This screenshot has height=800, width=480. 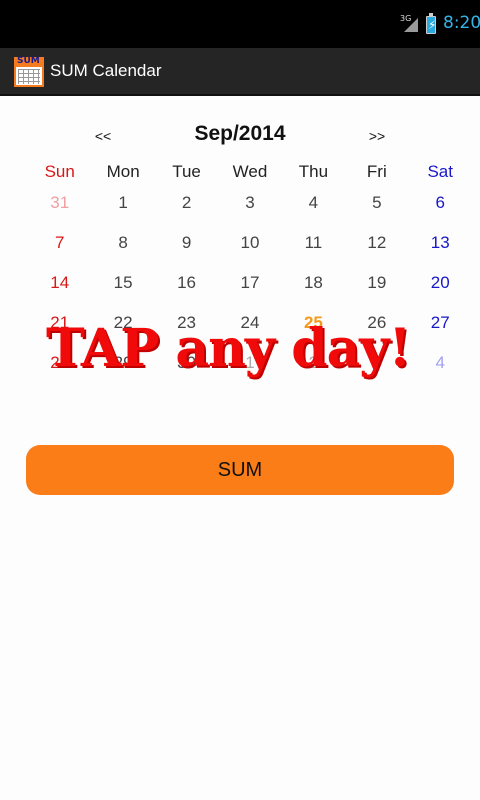 What do you see at coordinates (122, 370) in the screenshot?
I see `day-cell: 29` at bounding box center [122, 370].